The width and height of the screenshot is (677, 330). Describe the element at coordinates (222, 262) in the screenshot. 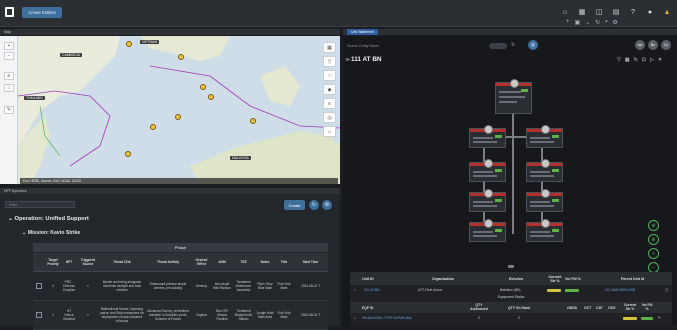

I see `column-header: ADM` at that location.